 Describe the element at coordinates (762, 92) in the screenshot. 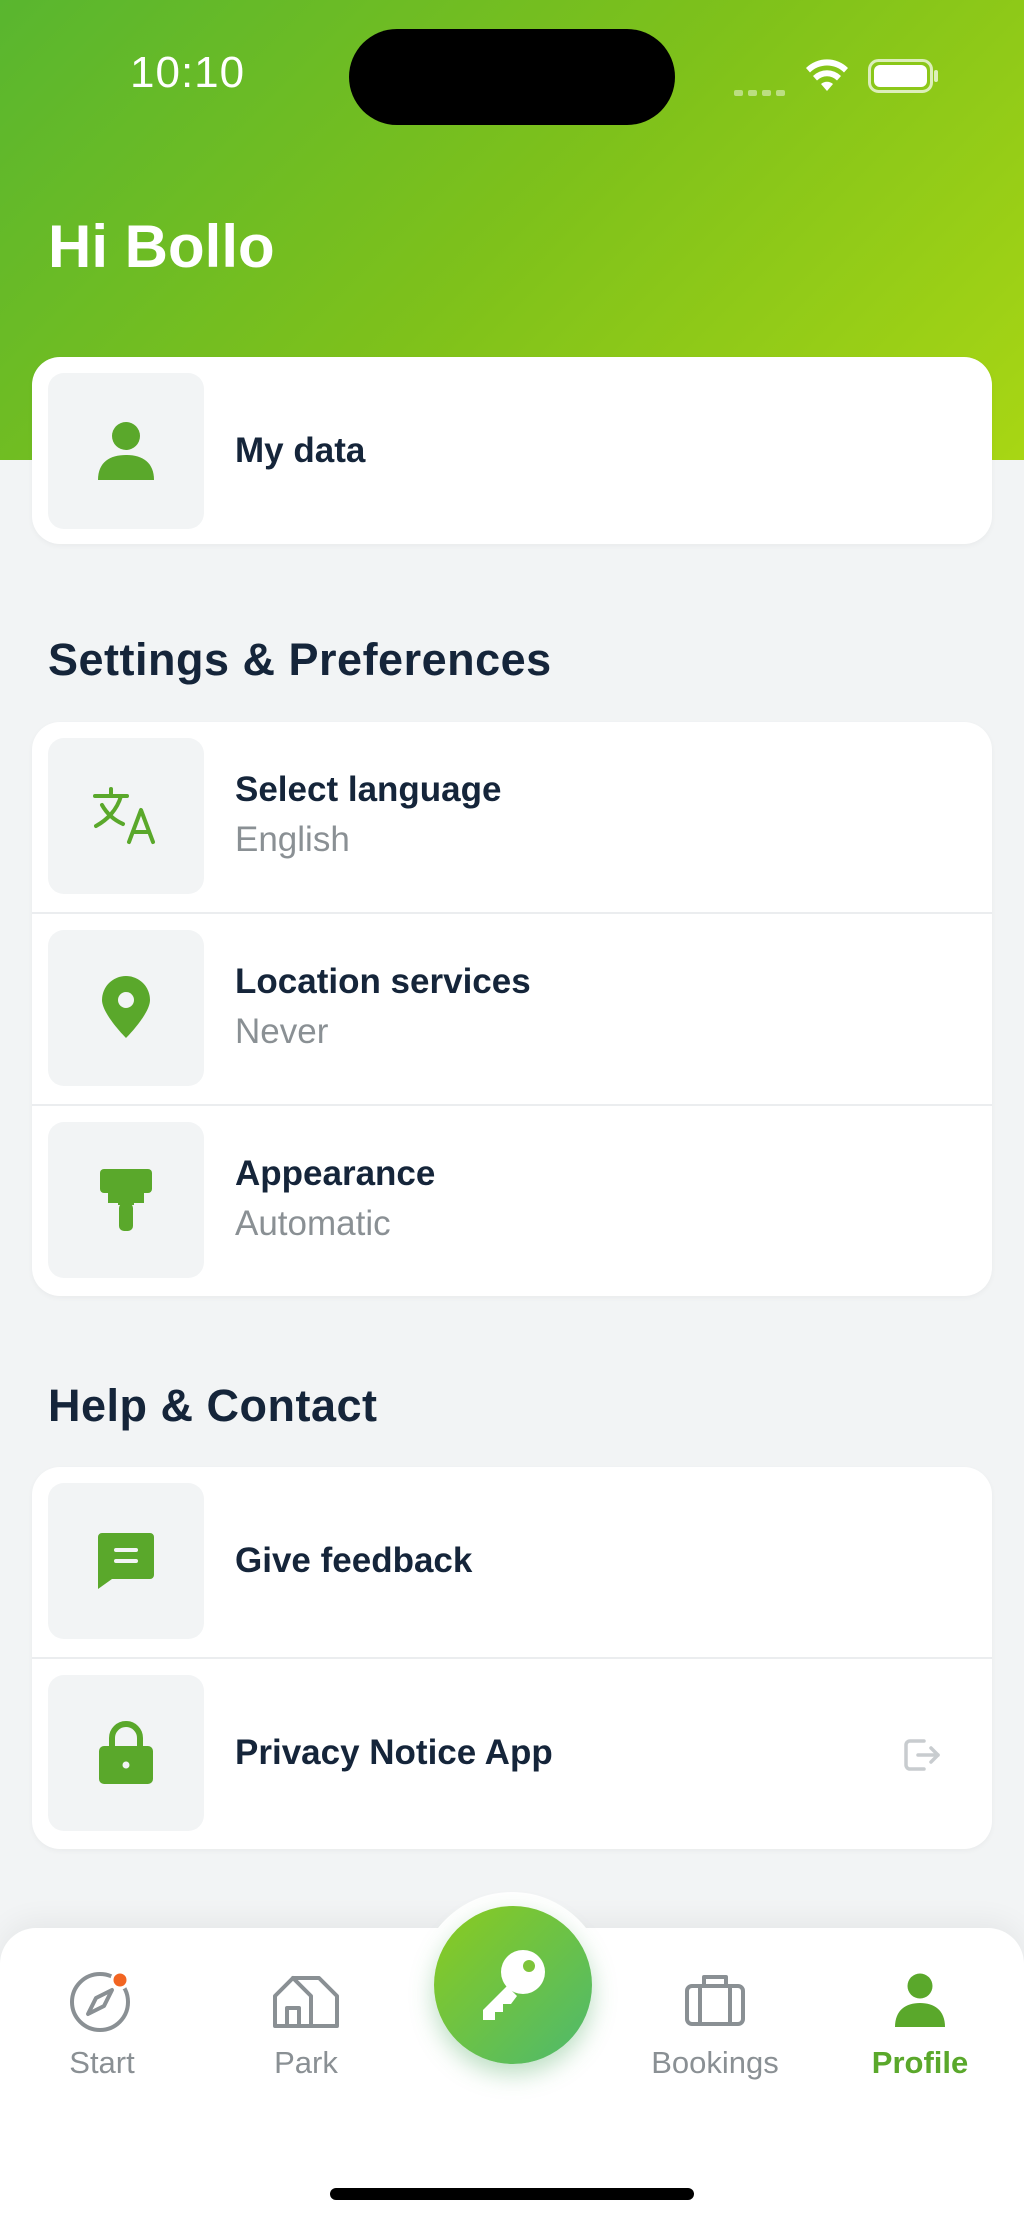

I see `cellular-signal-icon` at that location.